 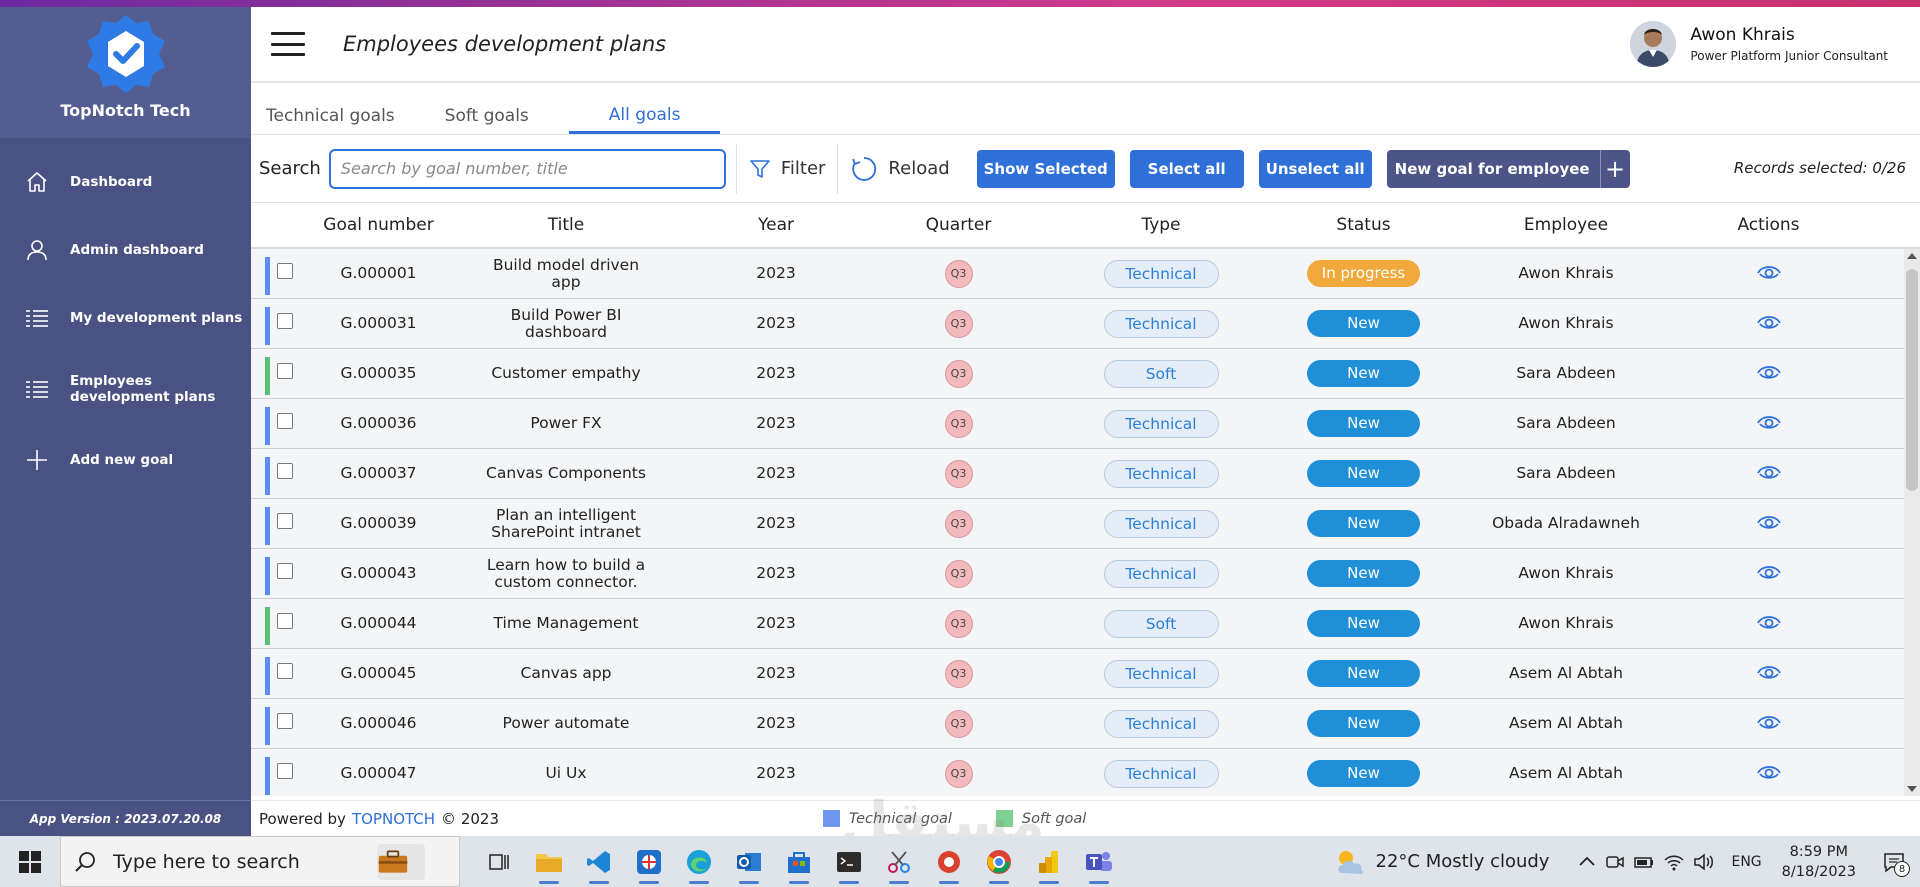 What do you see at coordinates (649, 861) in the screenshot?
I see `calculator-app-icon` at bounding box center [649, 861].